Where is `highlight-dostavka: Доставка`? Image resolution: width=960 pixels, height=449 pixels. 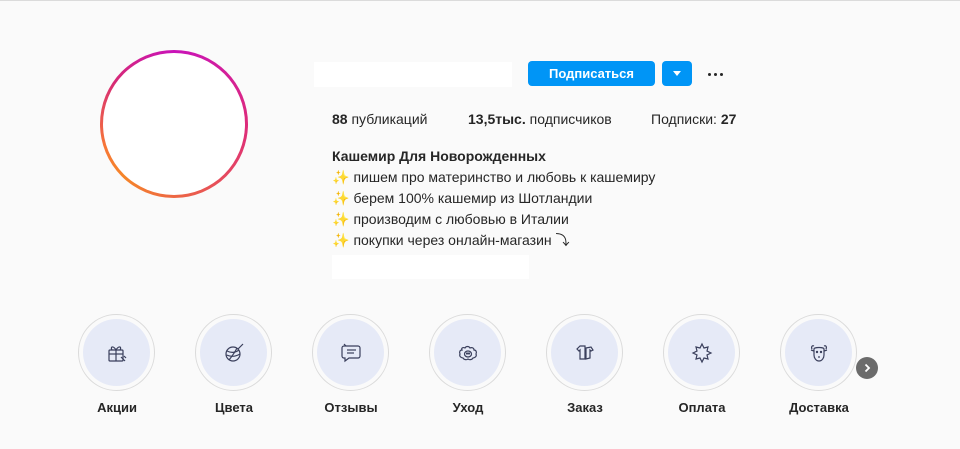
highlight-dostavka: Доставка is located at coordinates (819, 369).